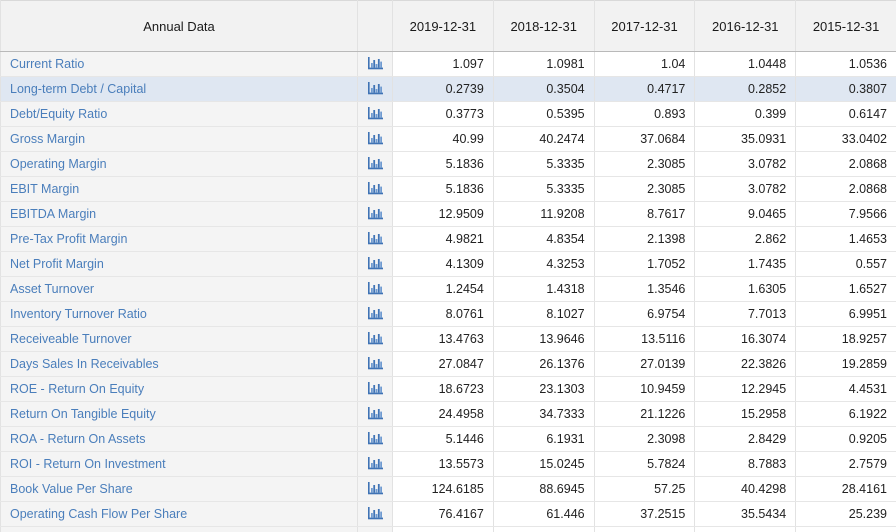 The width and height of the screenshot is (896, 532). Describe the element at coordinates (179, 164) in the screenshot. I see `row-label-cell: Operating Margin` at that location.